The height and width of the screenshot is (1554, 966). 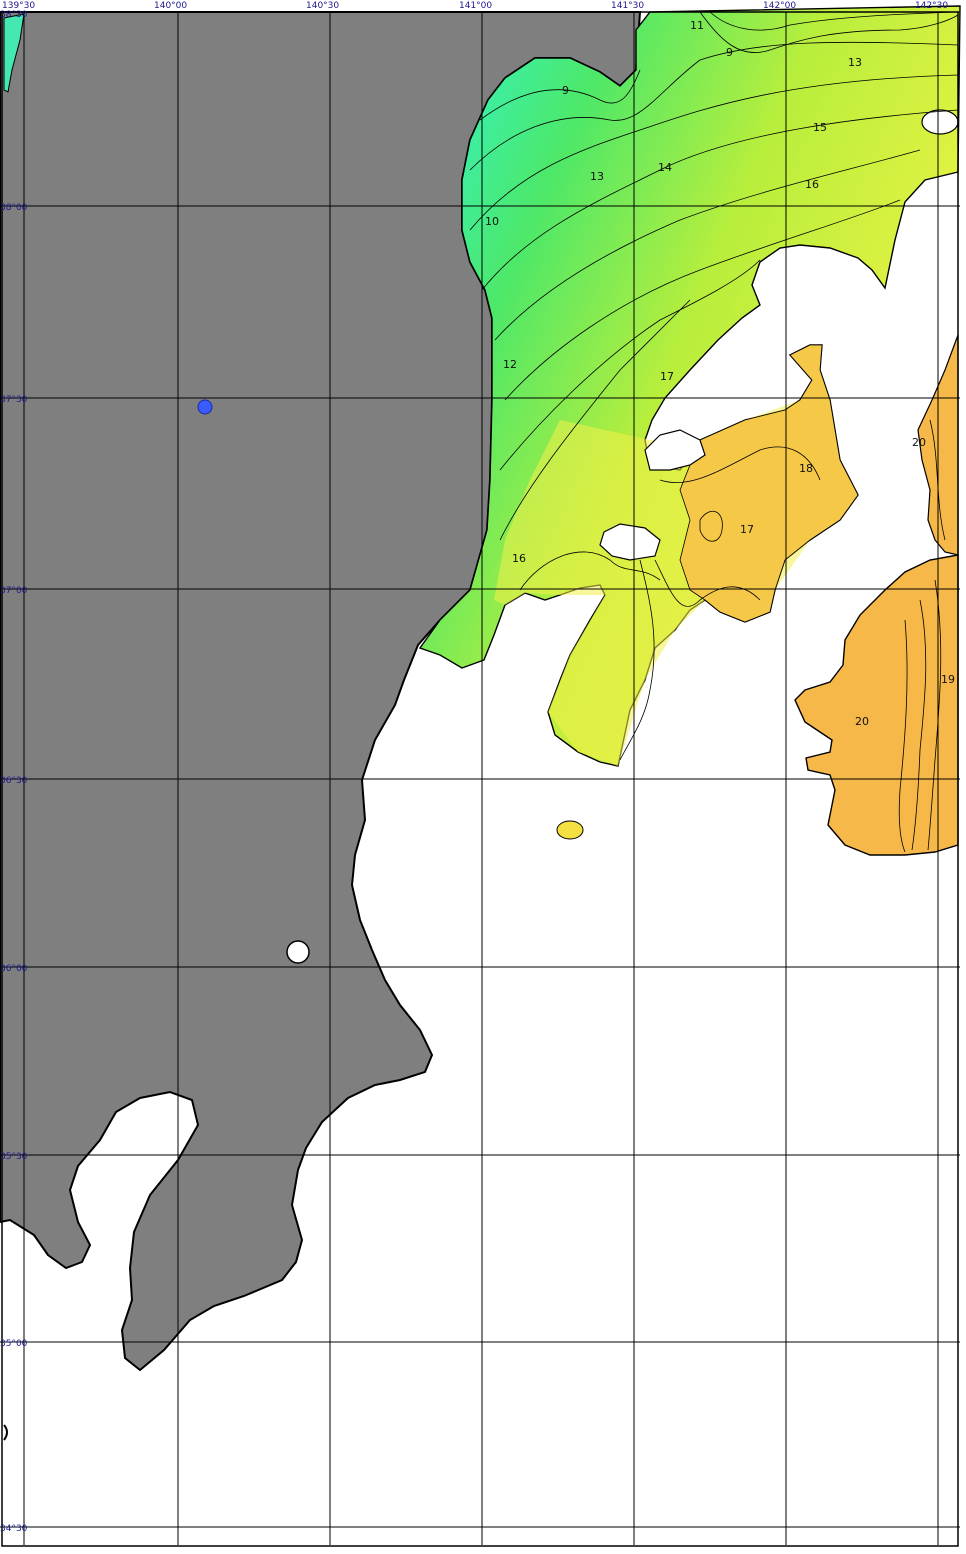 What do you see at coordinates (779, 6) in the screenshot?
I see `lon-tick: 142°00` at bounding box center [779, 6].